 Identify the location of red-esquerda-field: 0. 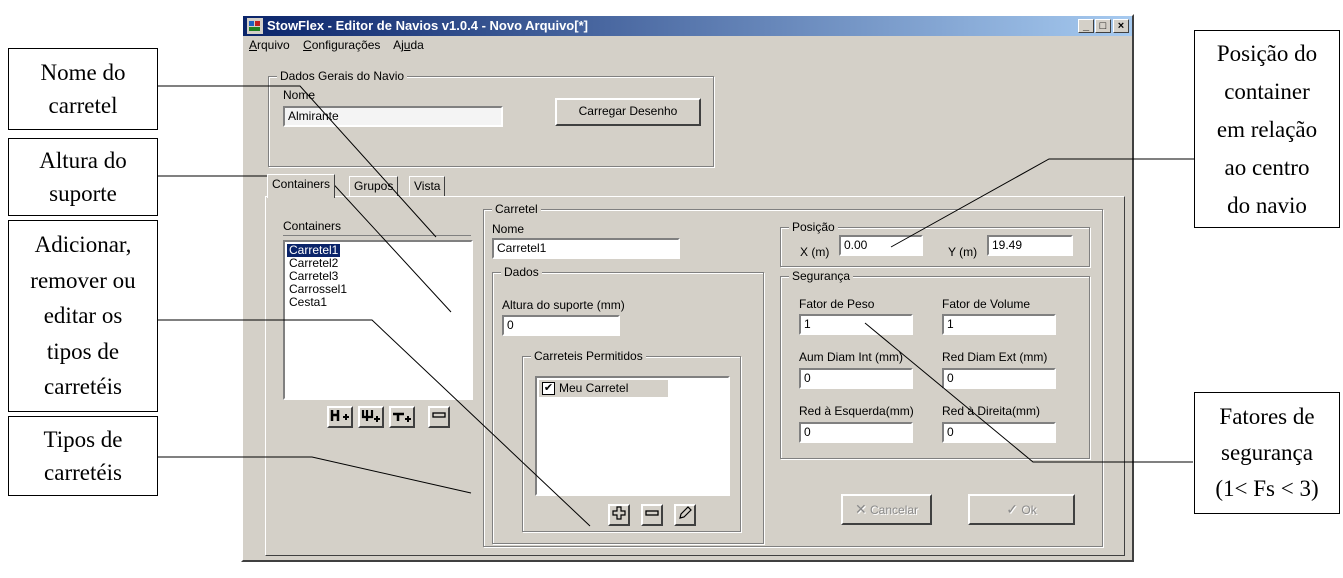
(856, 432).